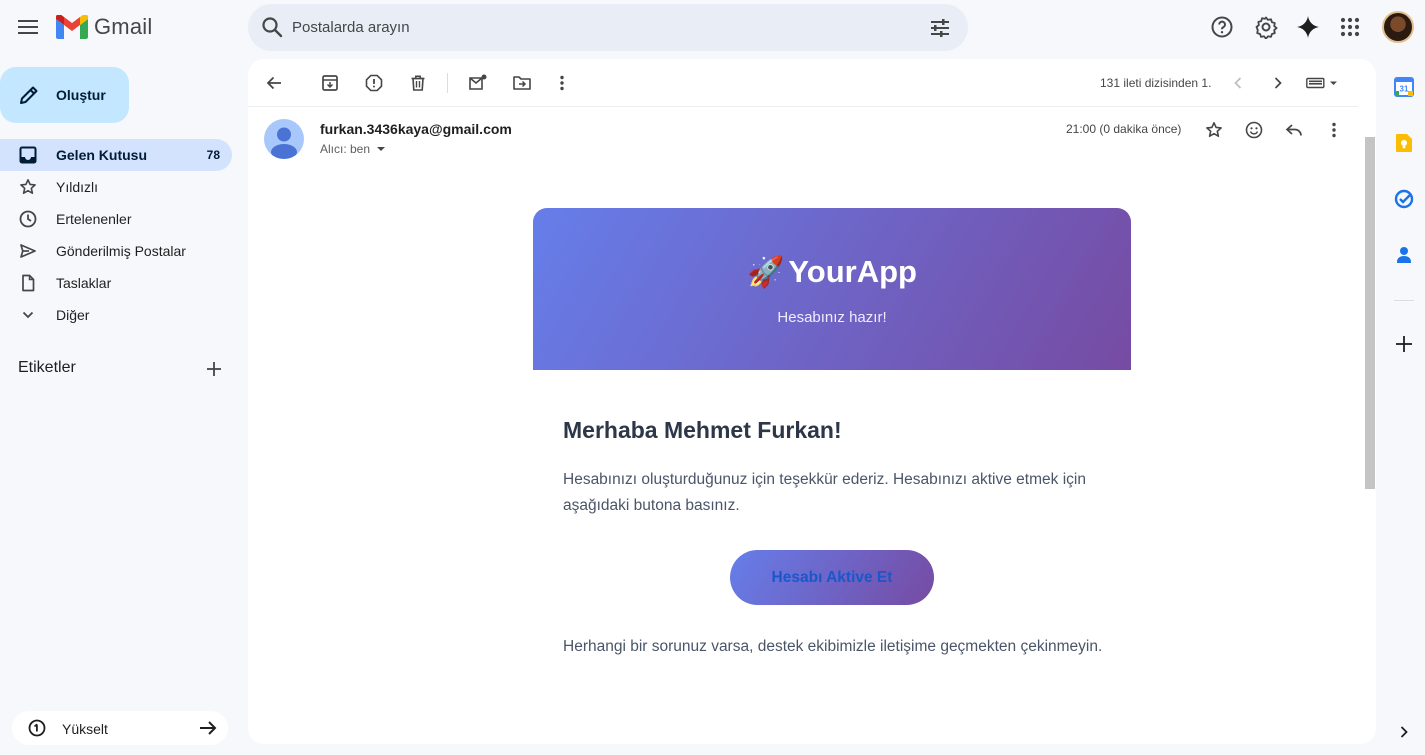 The image size is (1425, 755). What do you see at coordinates (102, 155) in the screenshot?
I see `sidebar-item-label: Gelen Kutusu` at bounding box center [102, 155].